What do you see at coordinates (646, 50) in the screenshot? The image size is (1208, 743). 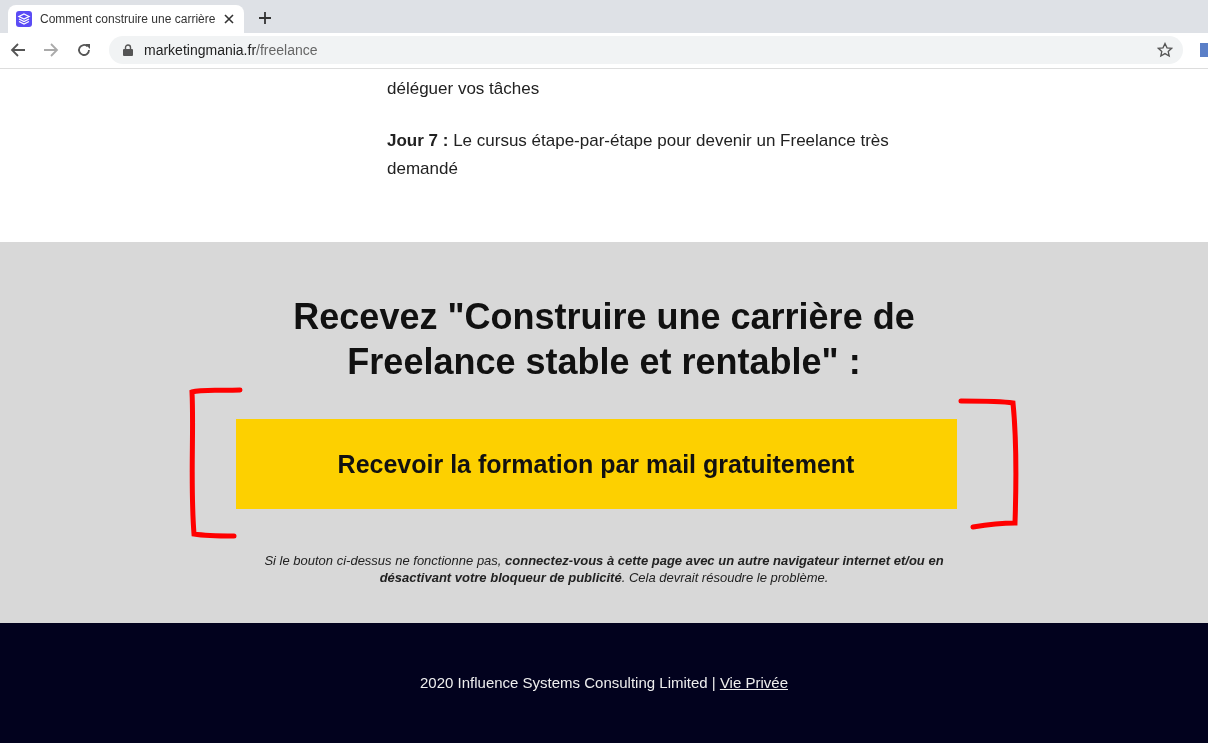 I see `address-bar: marketingmania.fr/freelance` at bounding box center [646, 50].